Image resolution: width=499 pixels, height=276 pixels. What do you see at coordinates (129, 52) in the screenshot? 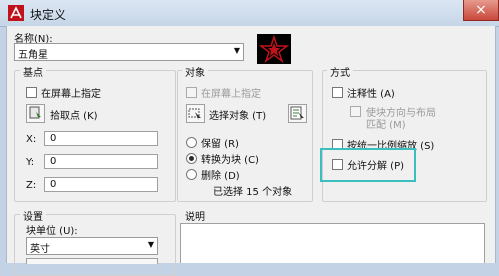
I see `name-combobox: 五角星 ▼` at bounding box center [129, 52].